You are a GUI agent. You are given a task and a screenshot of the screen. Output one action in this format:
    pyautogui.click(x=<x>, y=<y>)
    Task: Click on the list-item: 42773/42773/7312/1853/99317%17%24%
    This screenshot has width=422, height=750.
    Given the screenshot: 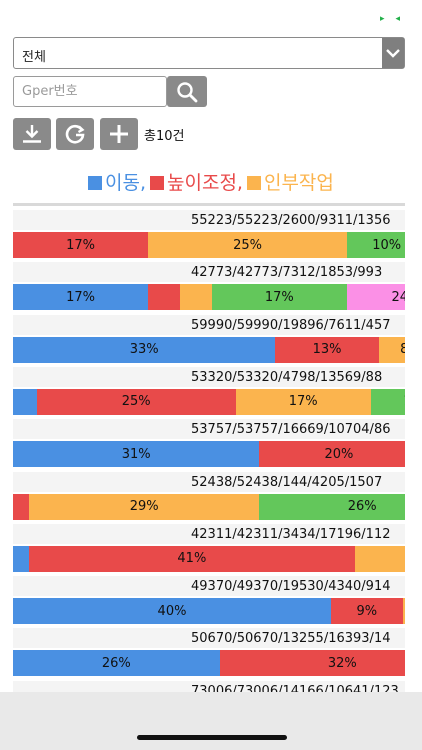 What is the action you would take?
    pyautogui.click(x=209, y=286)
    